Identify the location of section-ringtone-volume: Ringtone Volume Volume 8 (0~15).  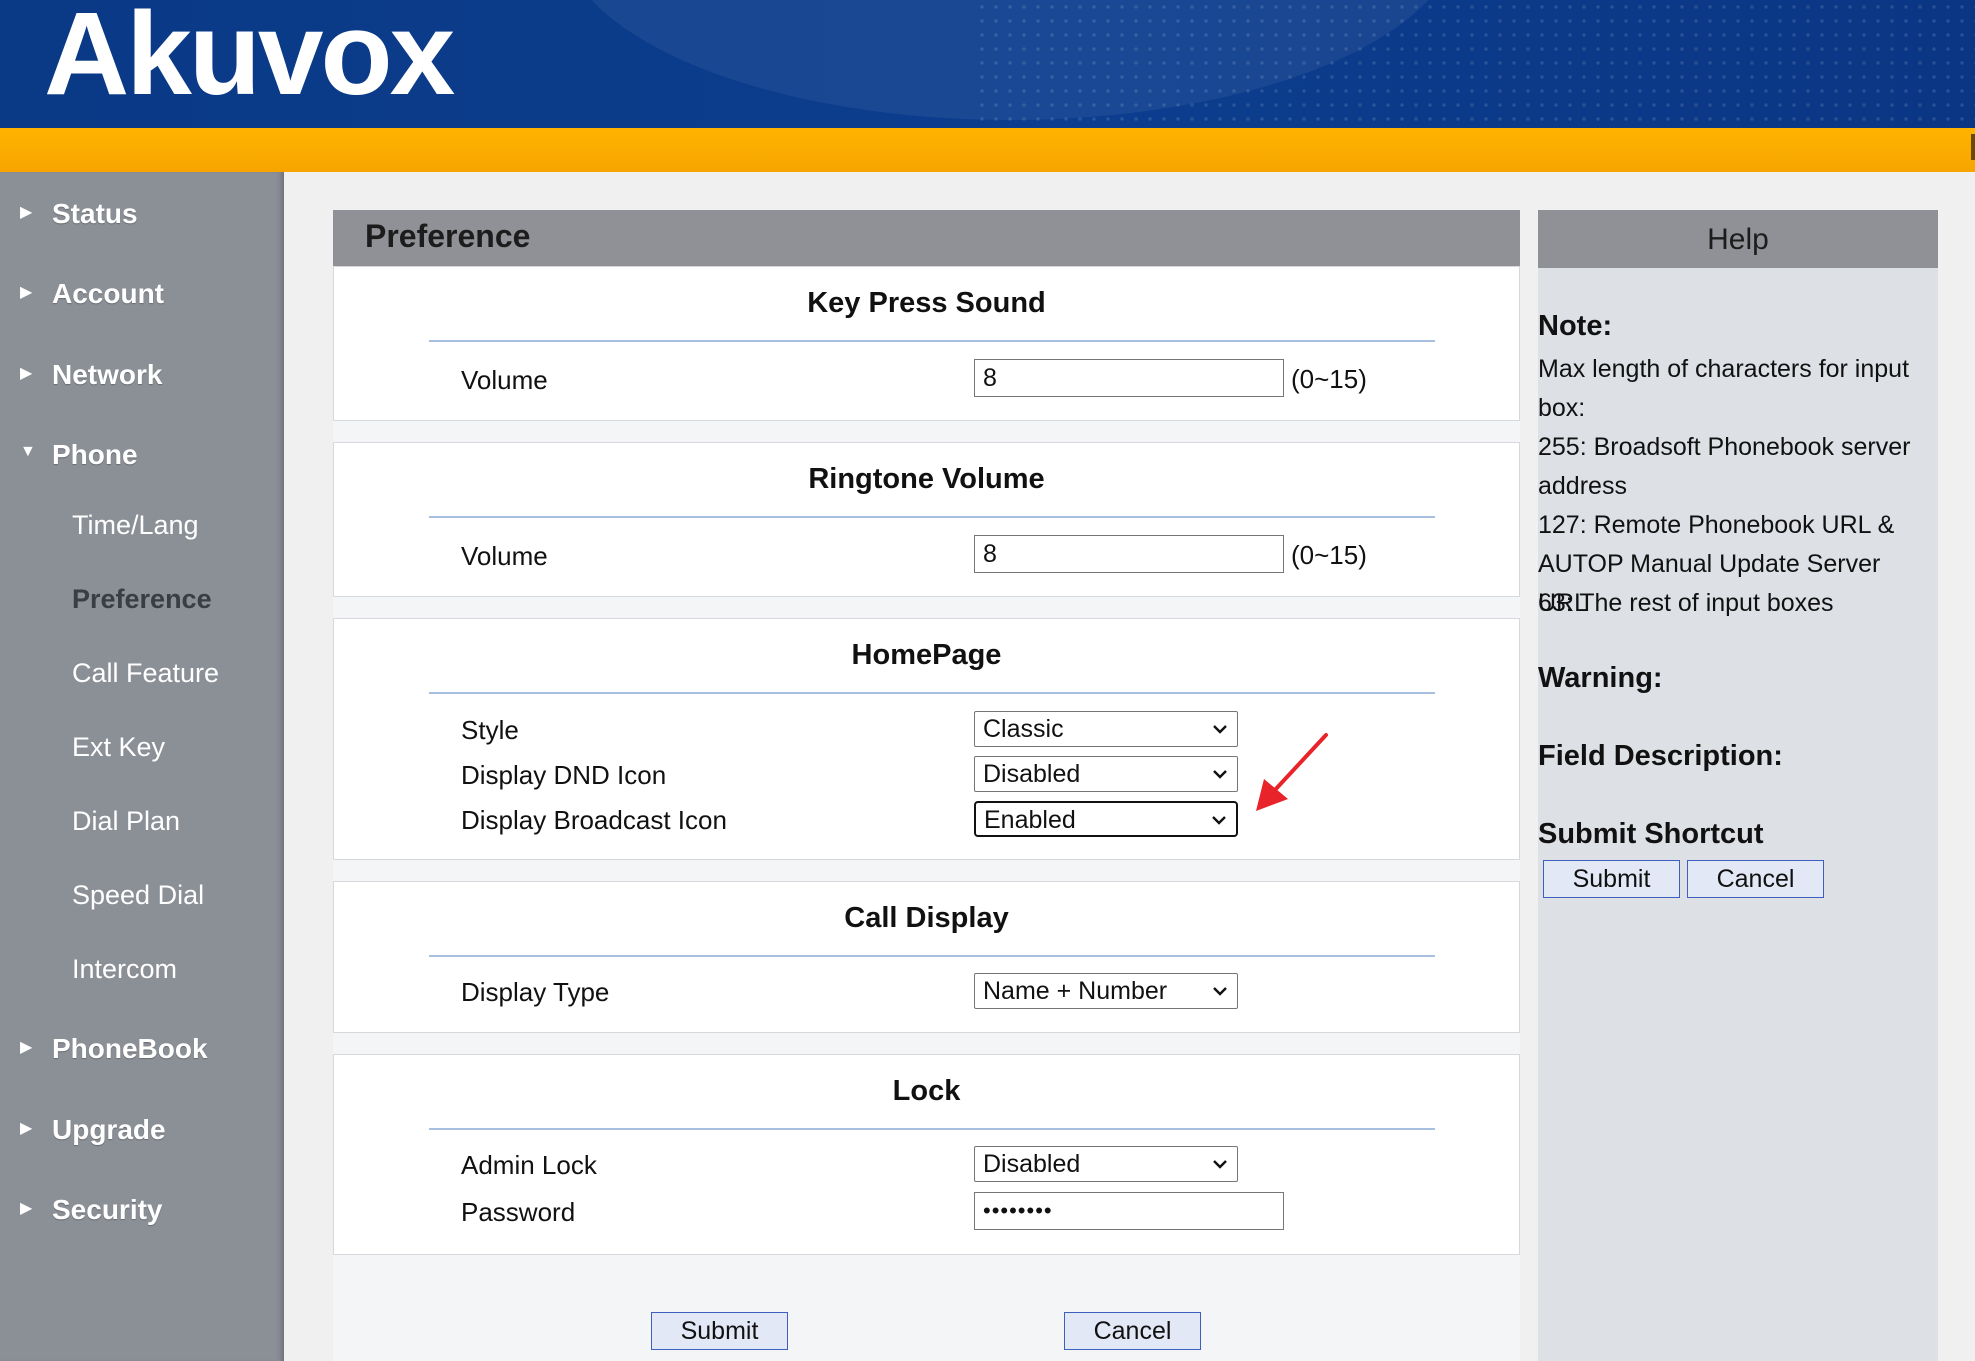
(926, 519).